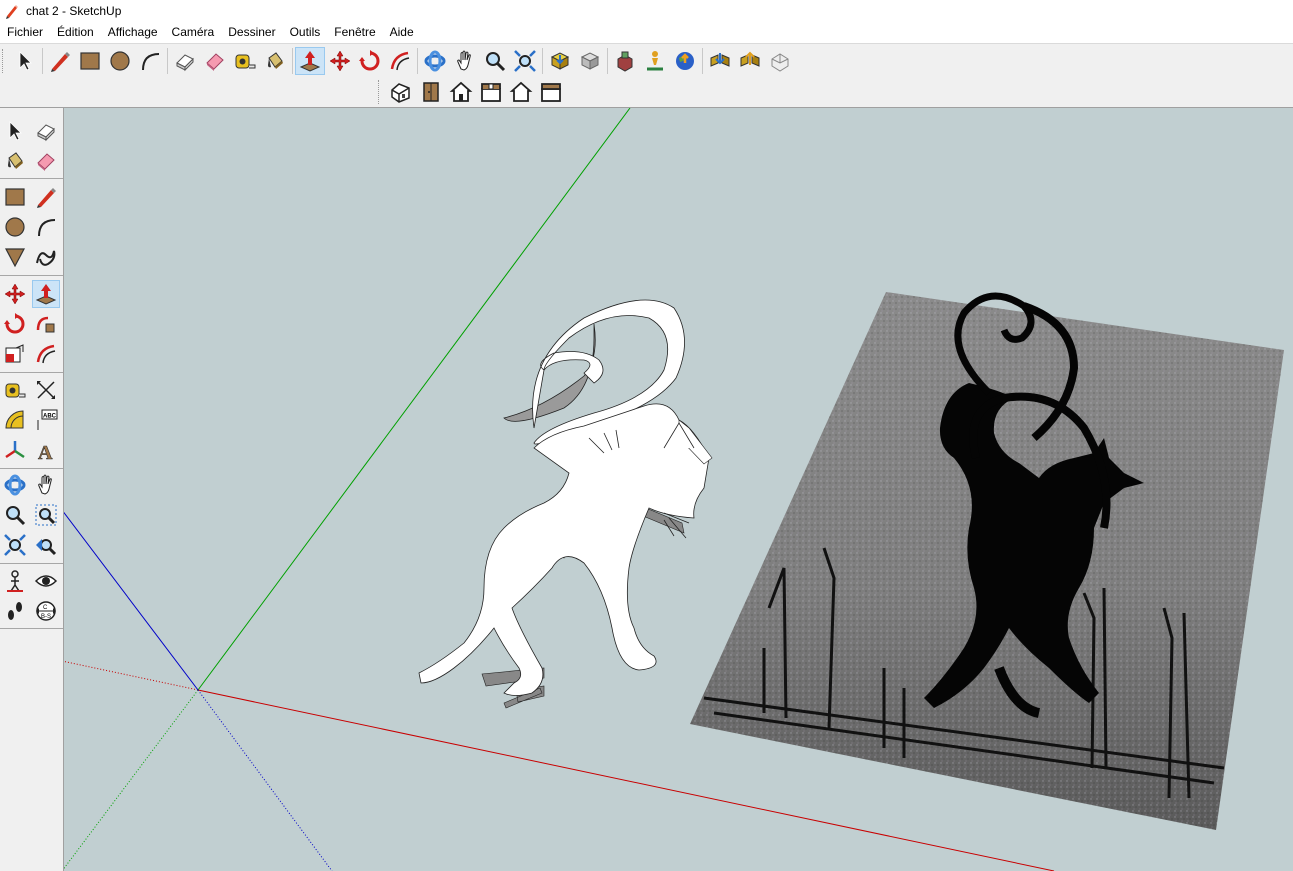 The height and width of the screenshot is (871, 1293). I want to click on main-toolbar-row, so click(646, 60).